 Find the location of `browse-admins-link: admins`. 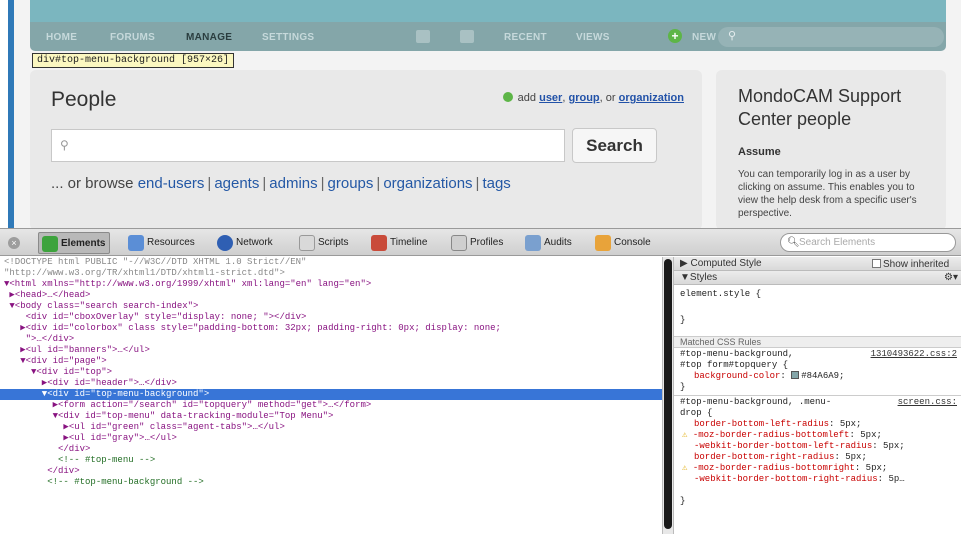

browse-admins-link: admins is located at coordinates (293, 183).